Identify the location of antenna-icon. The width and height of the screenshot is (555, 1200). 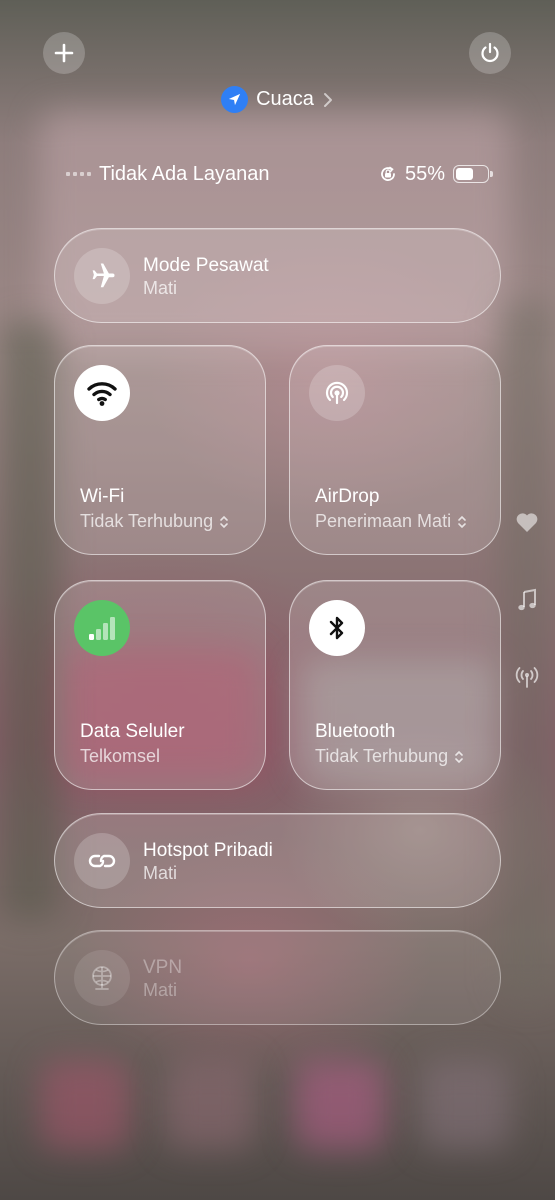
(527, 677).